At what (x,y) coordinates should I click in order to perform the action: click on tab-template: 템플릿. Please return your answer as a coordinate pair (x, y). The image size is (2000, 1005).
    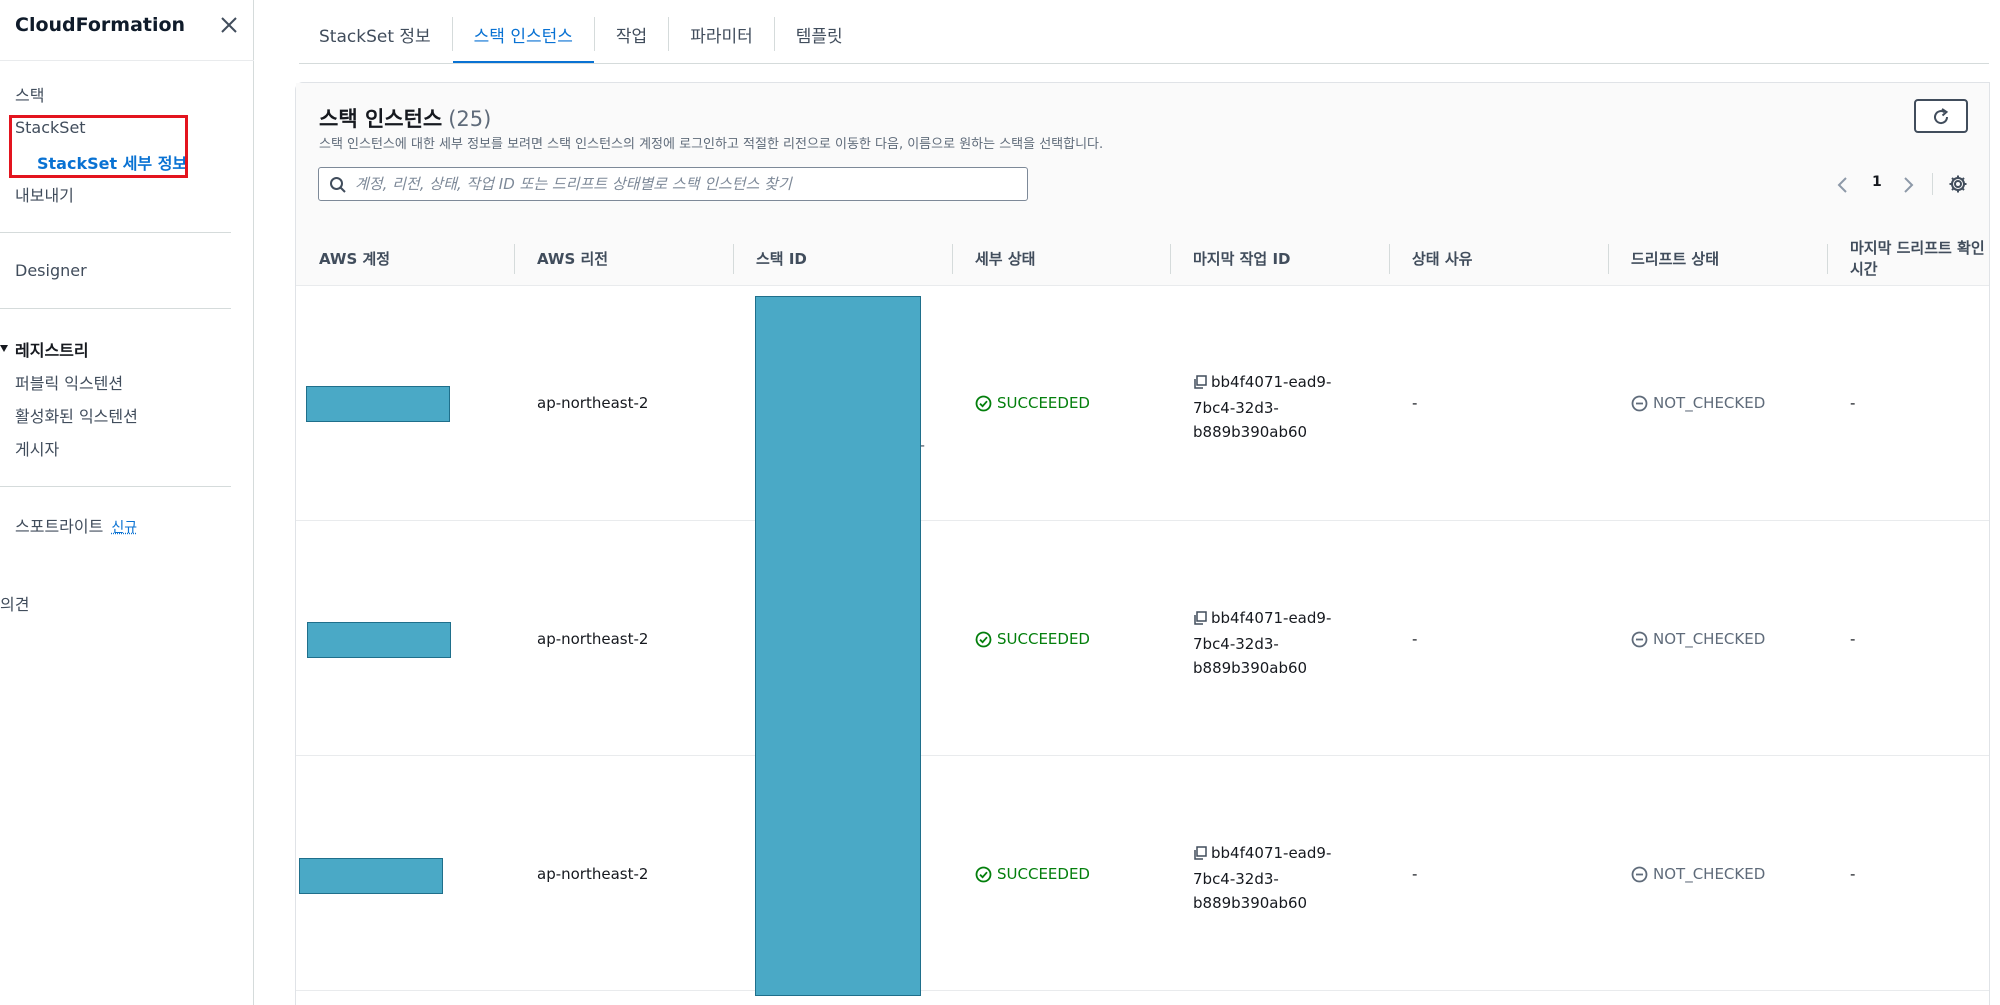
    Looking at the image, I should click on (819, 39).